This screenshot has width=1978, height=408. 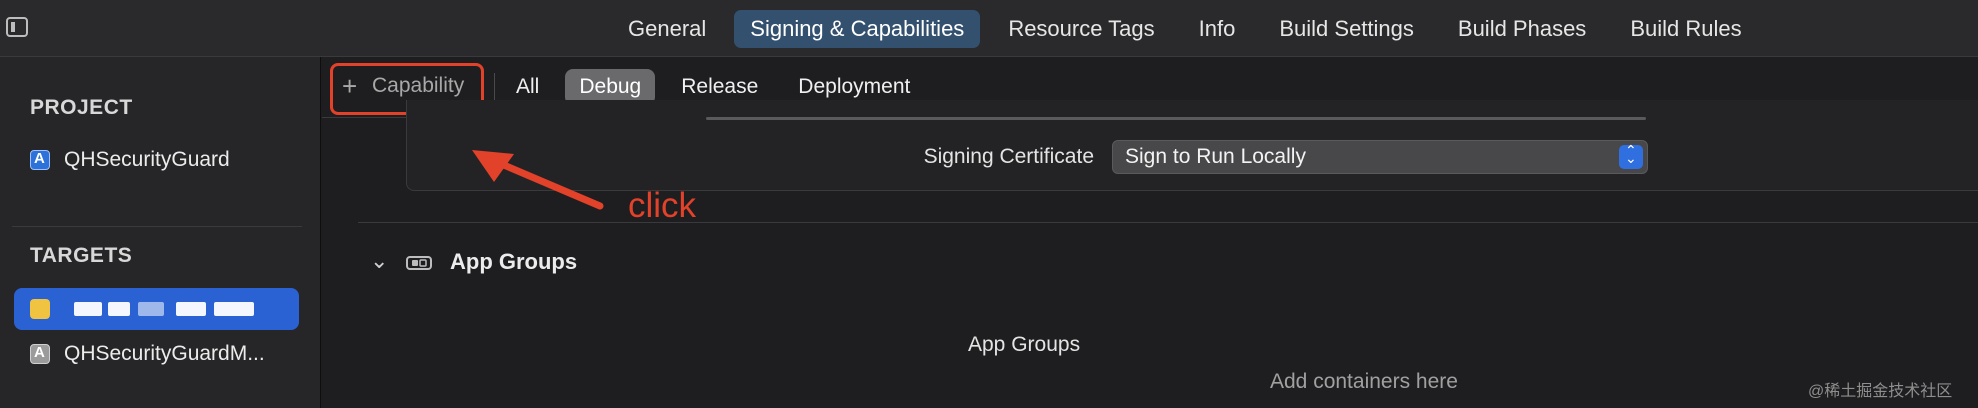 What do you see at coordinates (350, 86) in the screenshot?
I see `plus-icon: +` at bounding box center [350, 86].